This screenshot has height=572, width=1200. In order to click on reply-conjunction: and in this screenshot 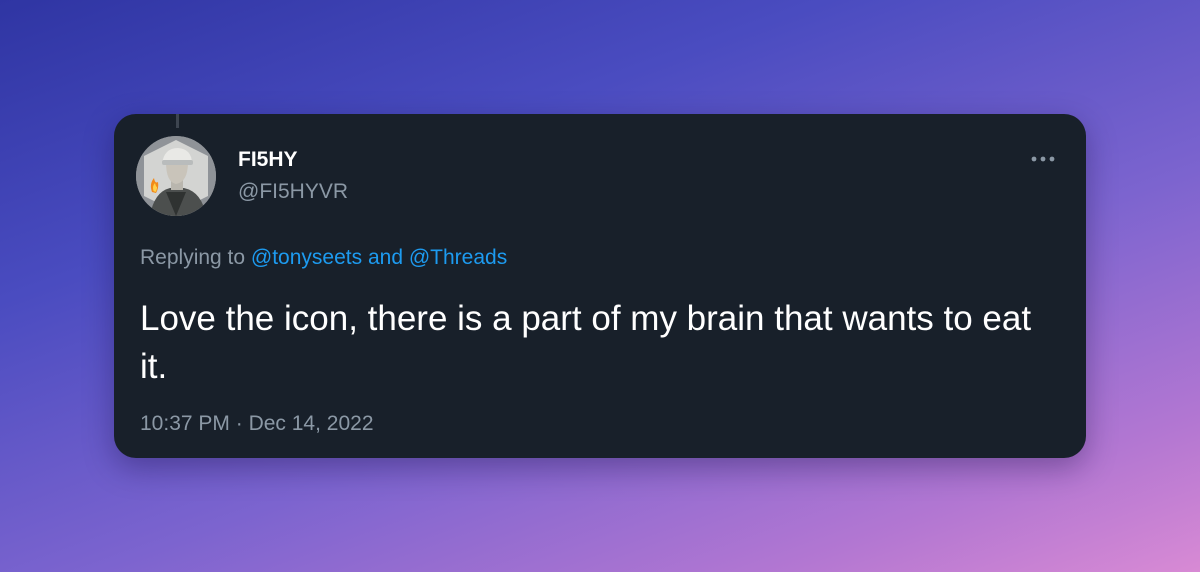, I will do `click(385, 257)`.